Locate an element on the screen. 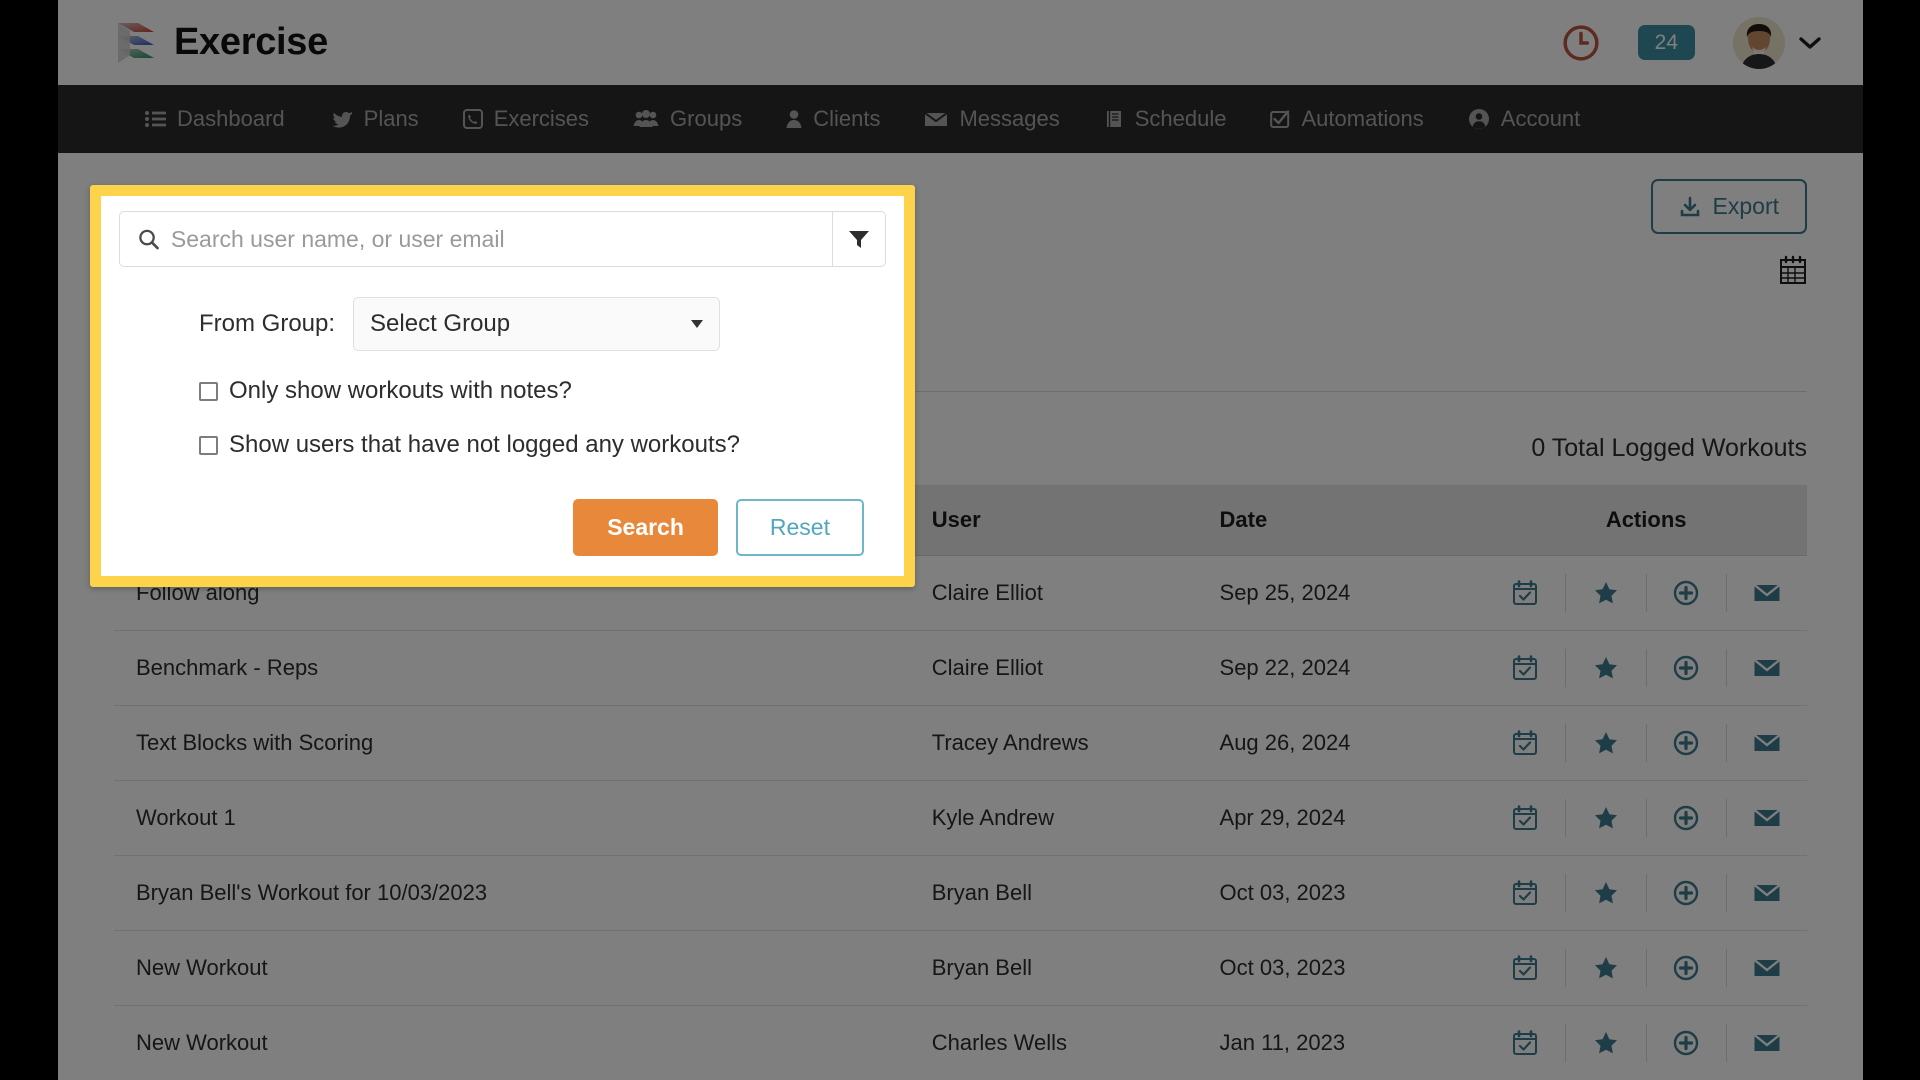  group-select-value: Select Group is located at coordinates (440, 323).